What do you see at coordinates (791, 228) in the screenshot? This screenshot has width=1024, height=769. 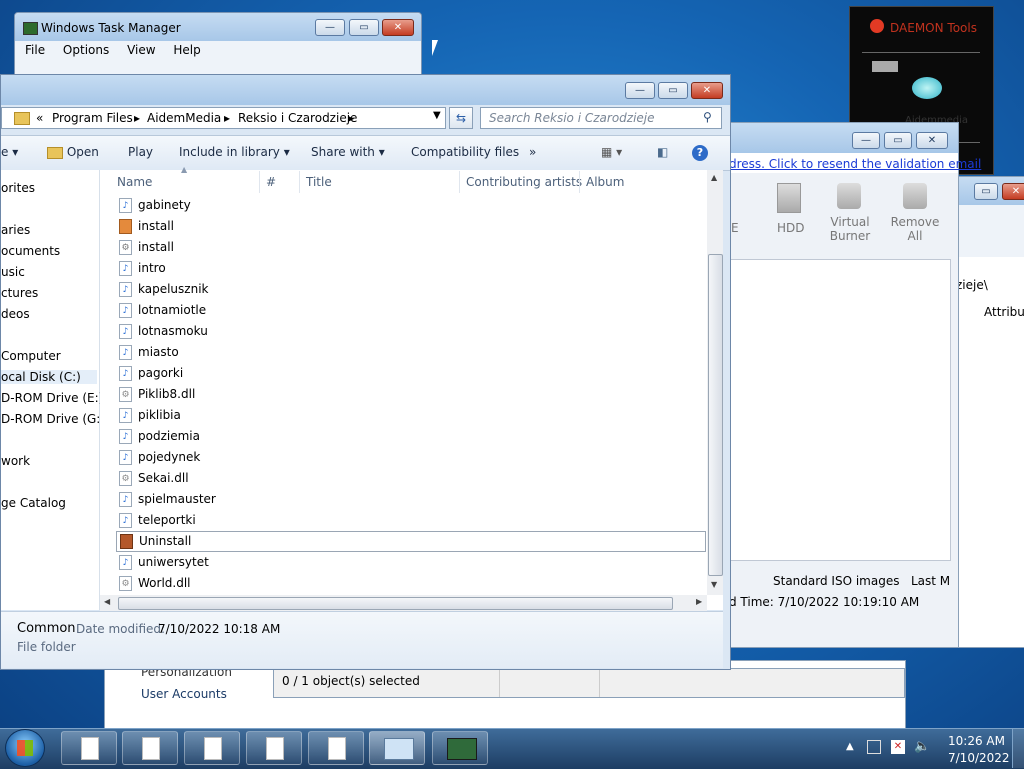 I see `hdd-button: HDD` at bounding box center [791, 228].